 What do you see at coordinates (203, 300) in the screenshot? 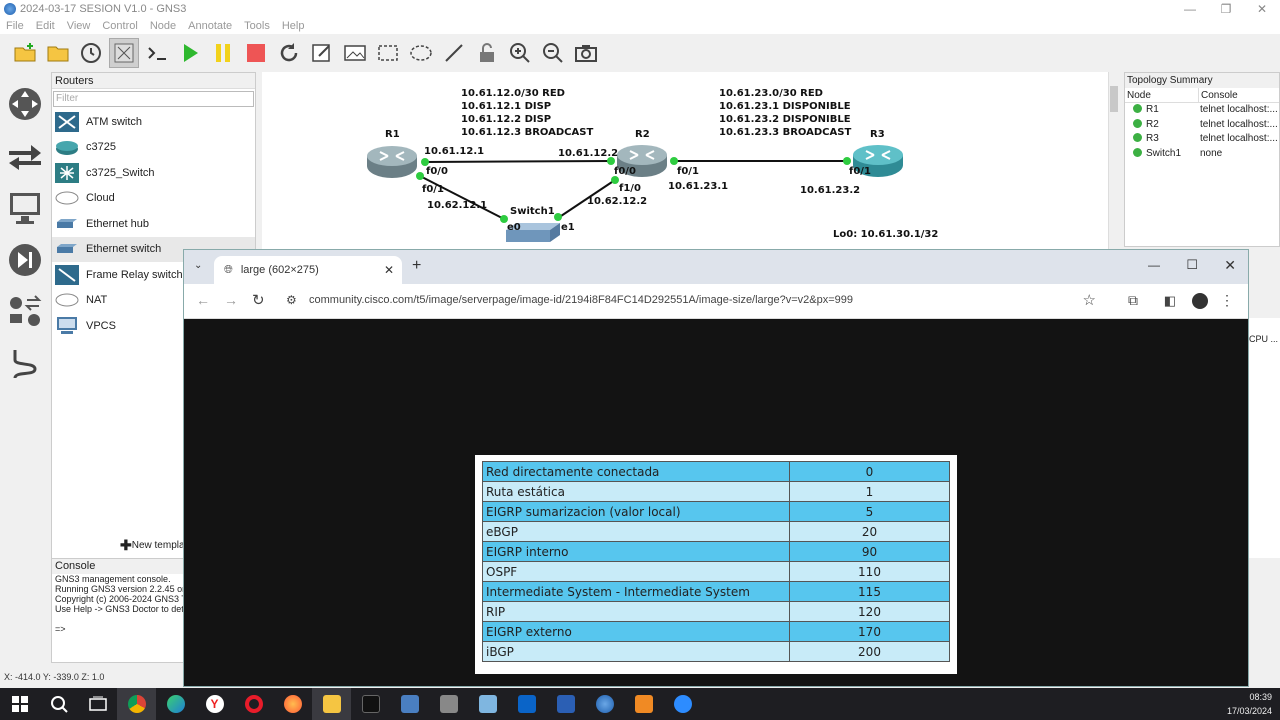
I see `back-button: ←` at bounding box center [203, 300].